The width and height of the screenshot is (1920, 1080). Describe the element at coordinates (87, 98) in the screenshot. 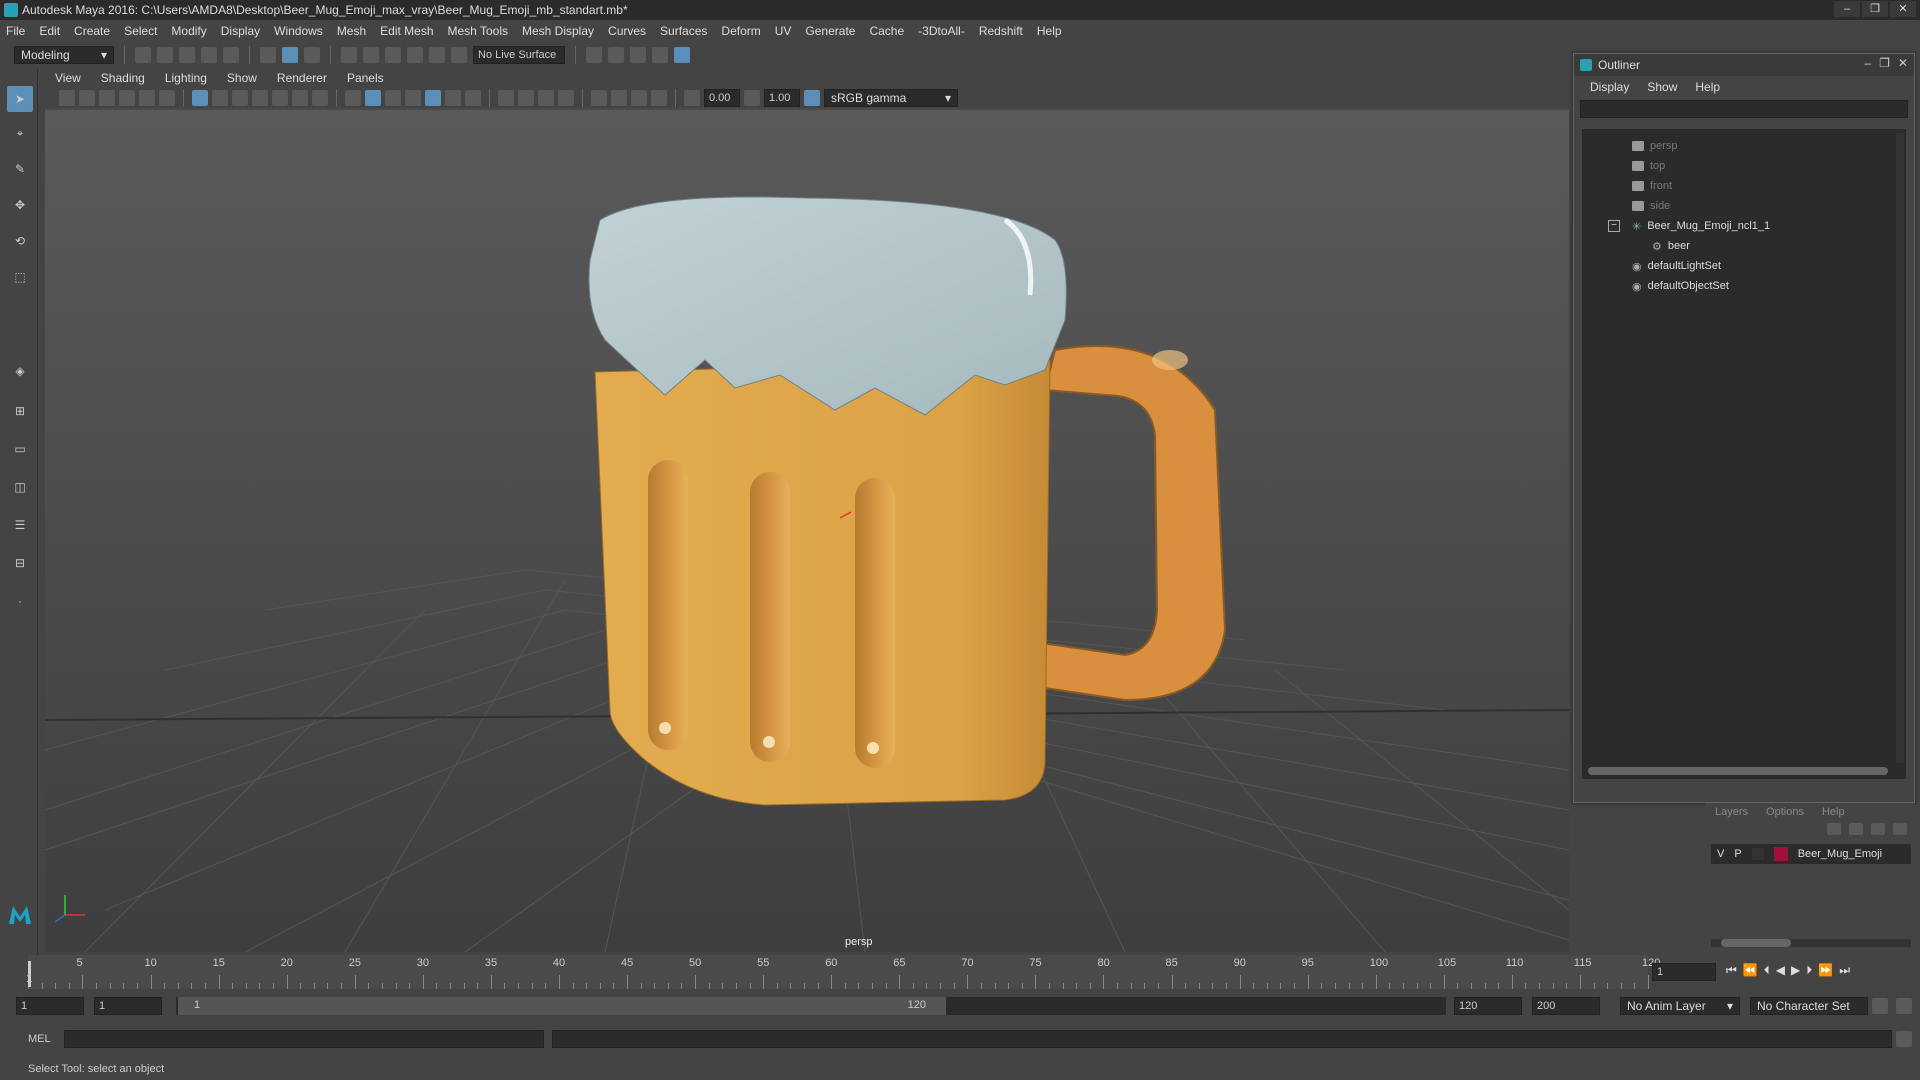

I see `camera-attributes-icon` at that location.